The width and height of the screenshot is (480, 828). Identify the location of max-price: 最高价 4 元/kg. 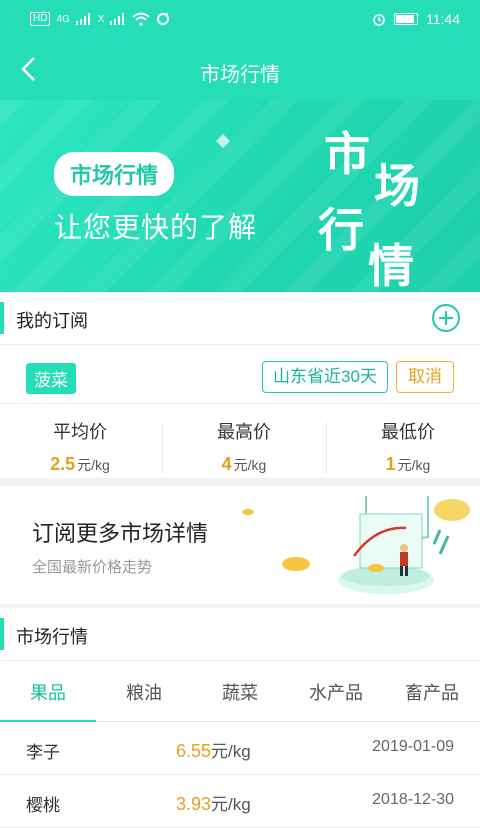
(244, 446).